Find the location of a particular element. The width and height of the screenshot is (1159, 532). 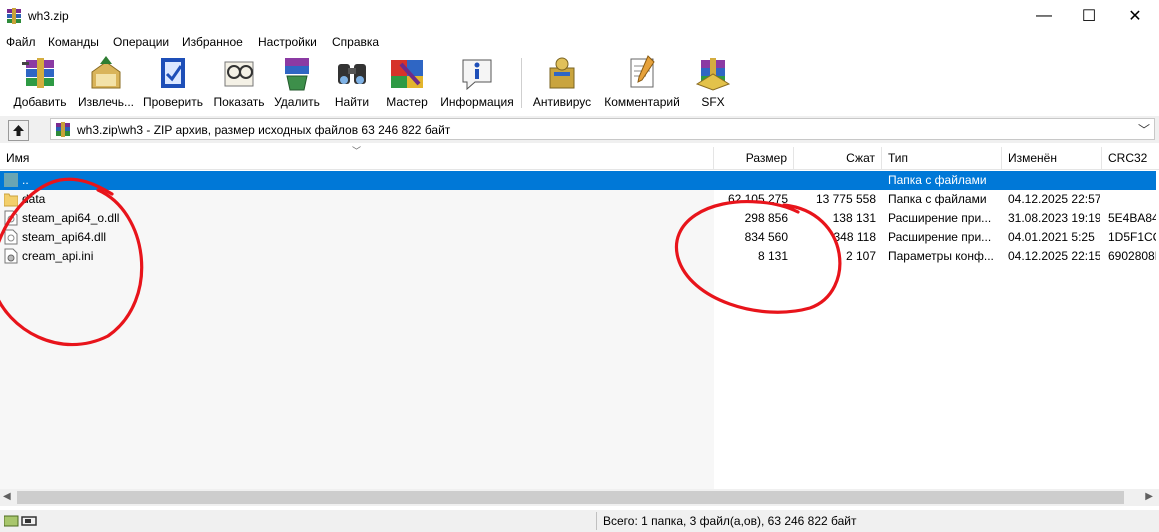

view-icon is located at coordinates (239, 74).